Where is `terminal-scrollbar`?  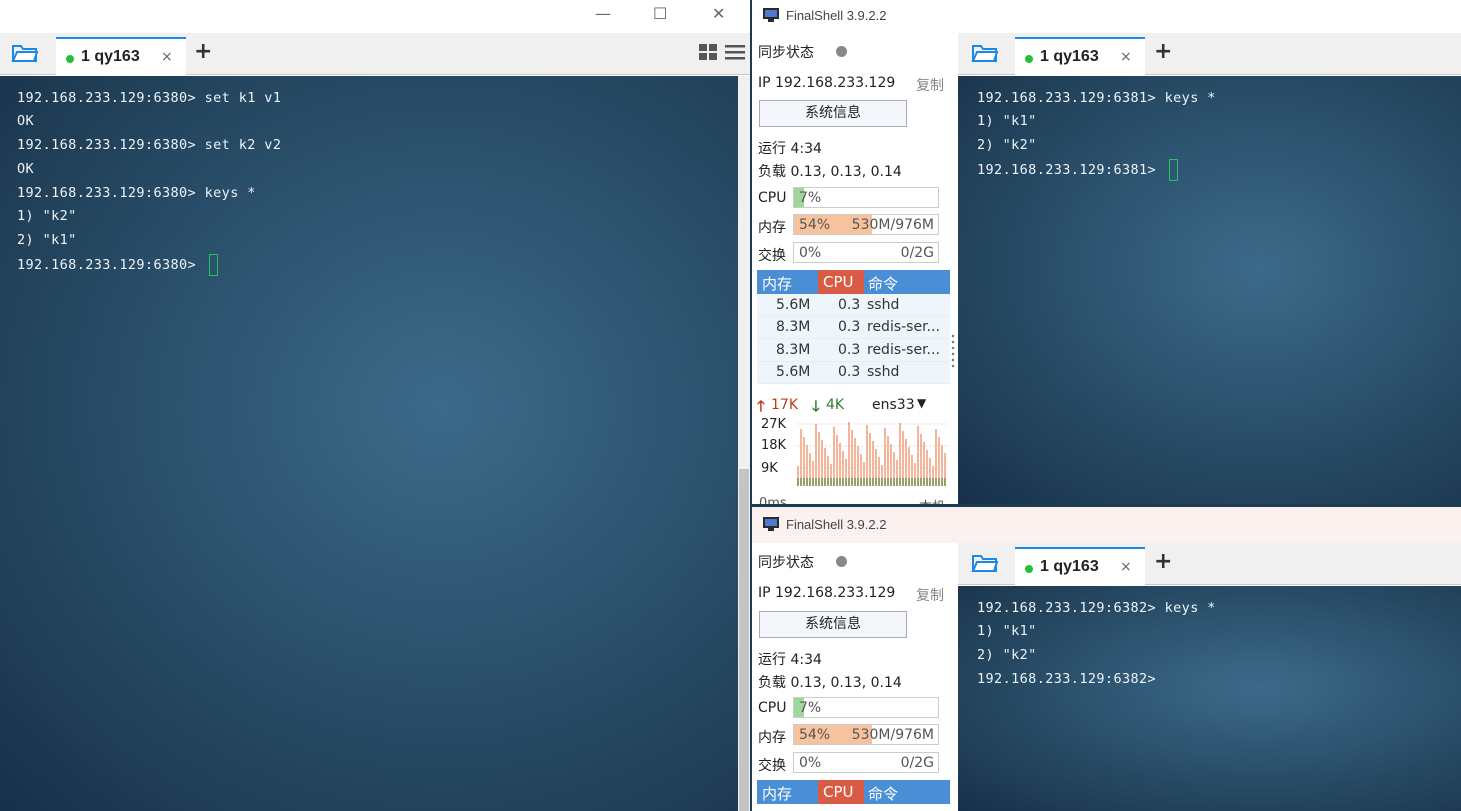 terminal-scrollbar is located at coordinates (744, 443).